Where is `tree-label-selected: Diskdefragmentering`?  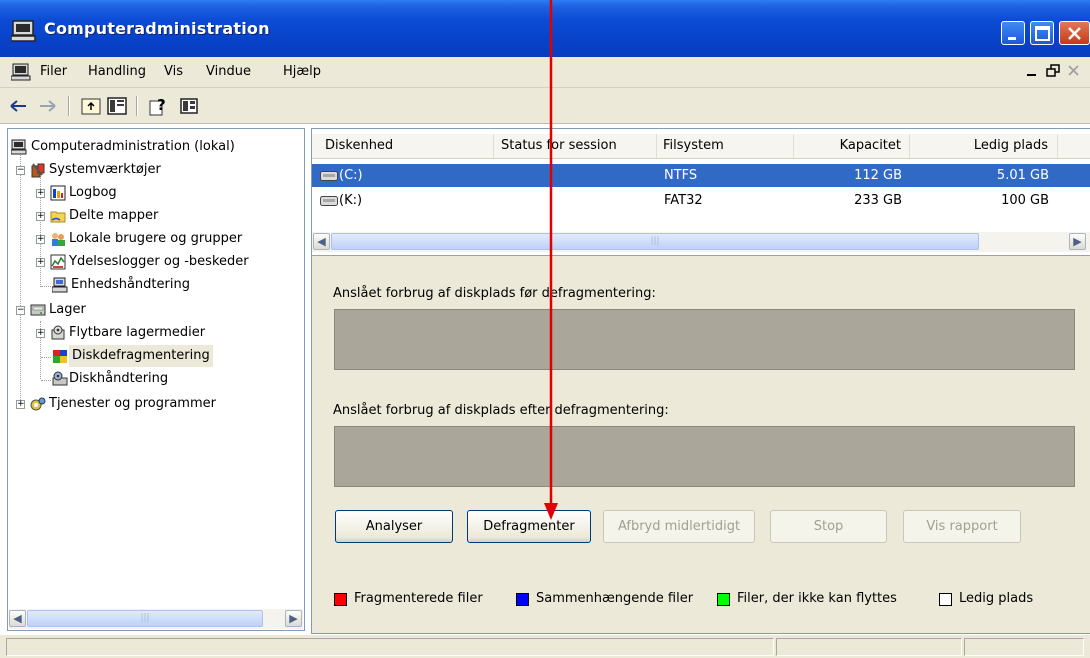 tree-label-selected: Diskdefragmentering is located at coordinates (141, 356).